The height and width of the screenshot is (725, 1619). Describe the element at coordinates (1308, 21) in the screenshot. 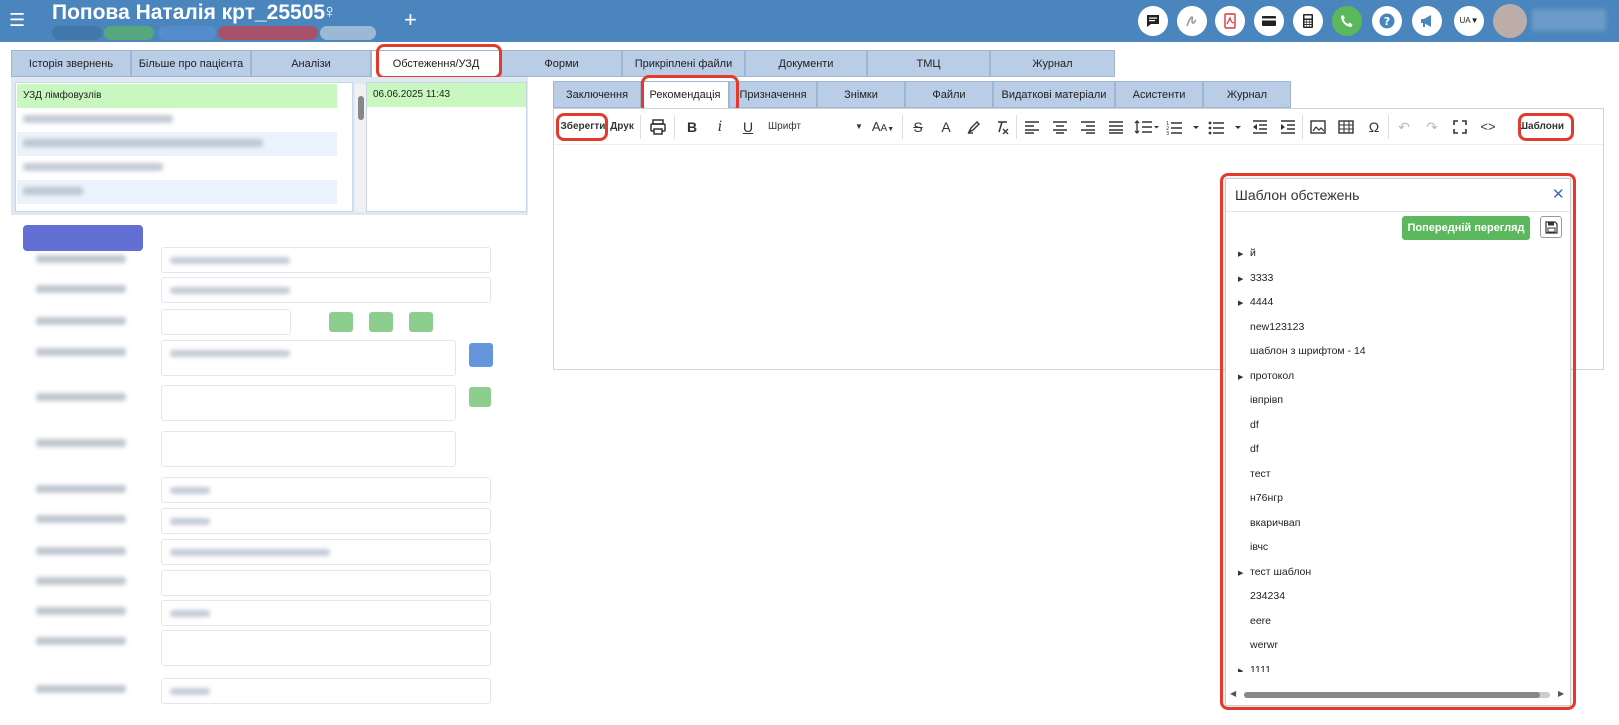

I see `calculator-icon` at that location.